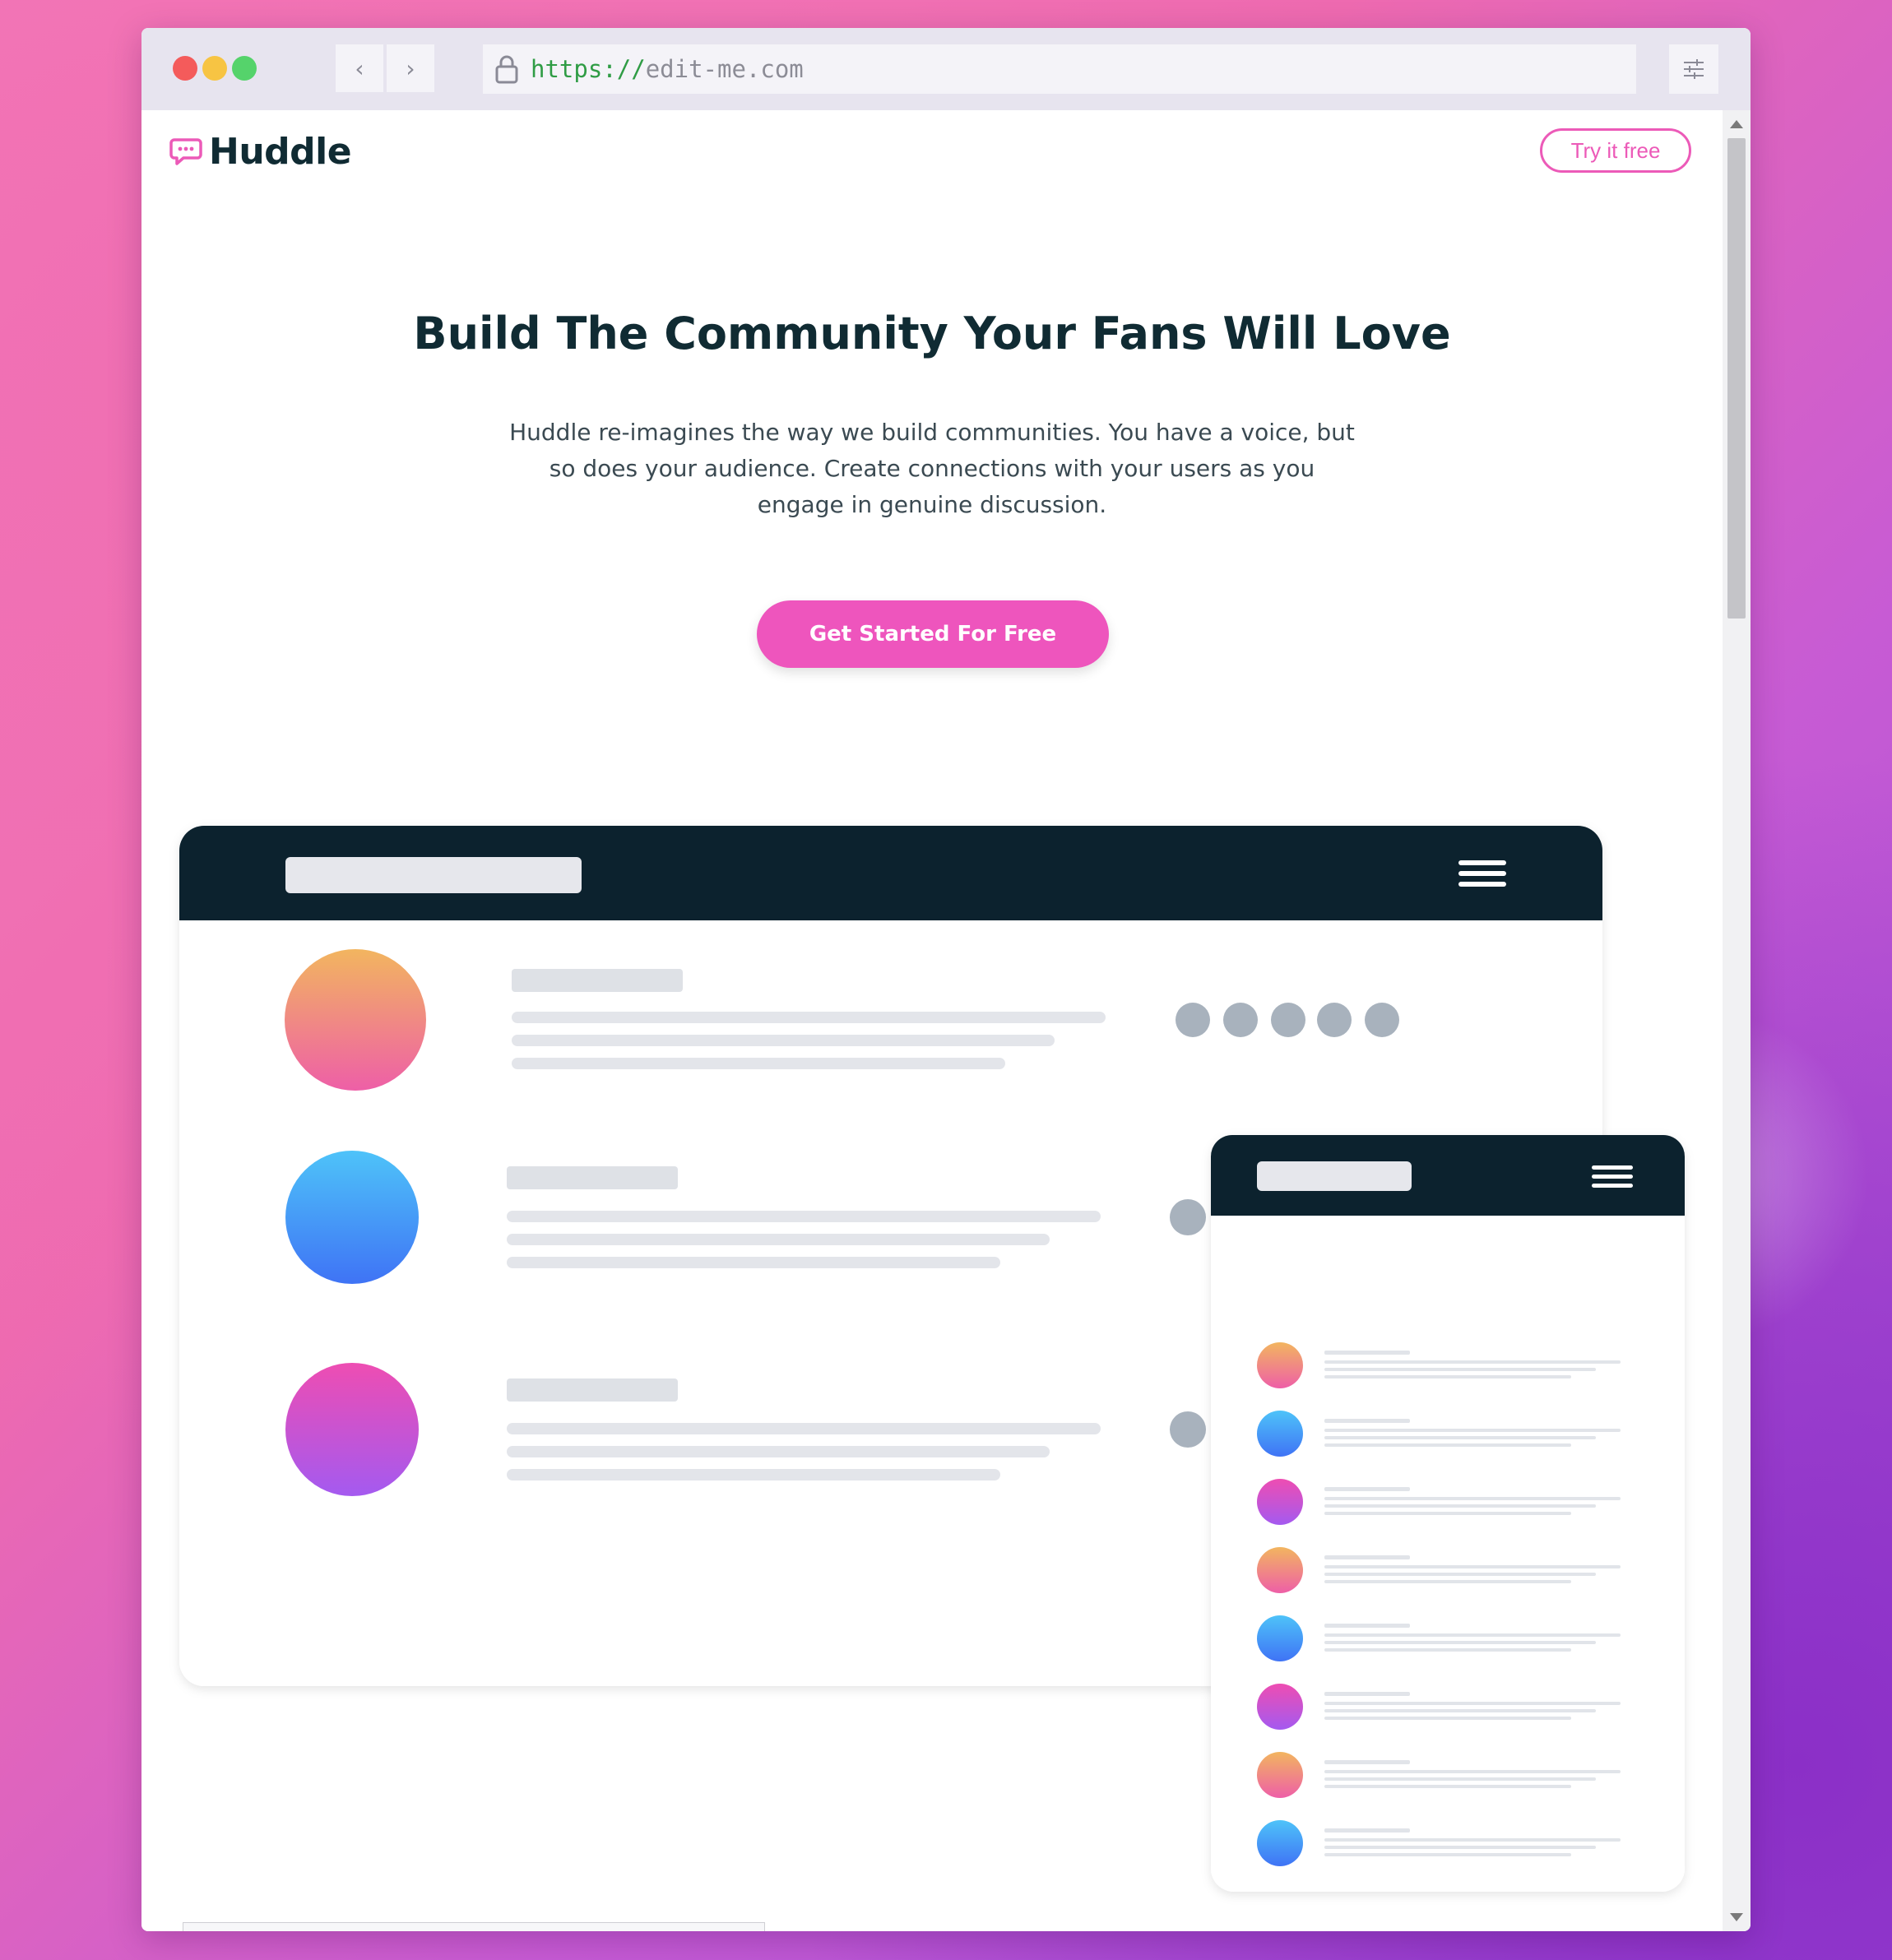 The width and height of the screenshot is (1892, 1960). I want to click on browser-toolbar: ‹ › https://edit-me.com, so click(946, 69).